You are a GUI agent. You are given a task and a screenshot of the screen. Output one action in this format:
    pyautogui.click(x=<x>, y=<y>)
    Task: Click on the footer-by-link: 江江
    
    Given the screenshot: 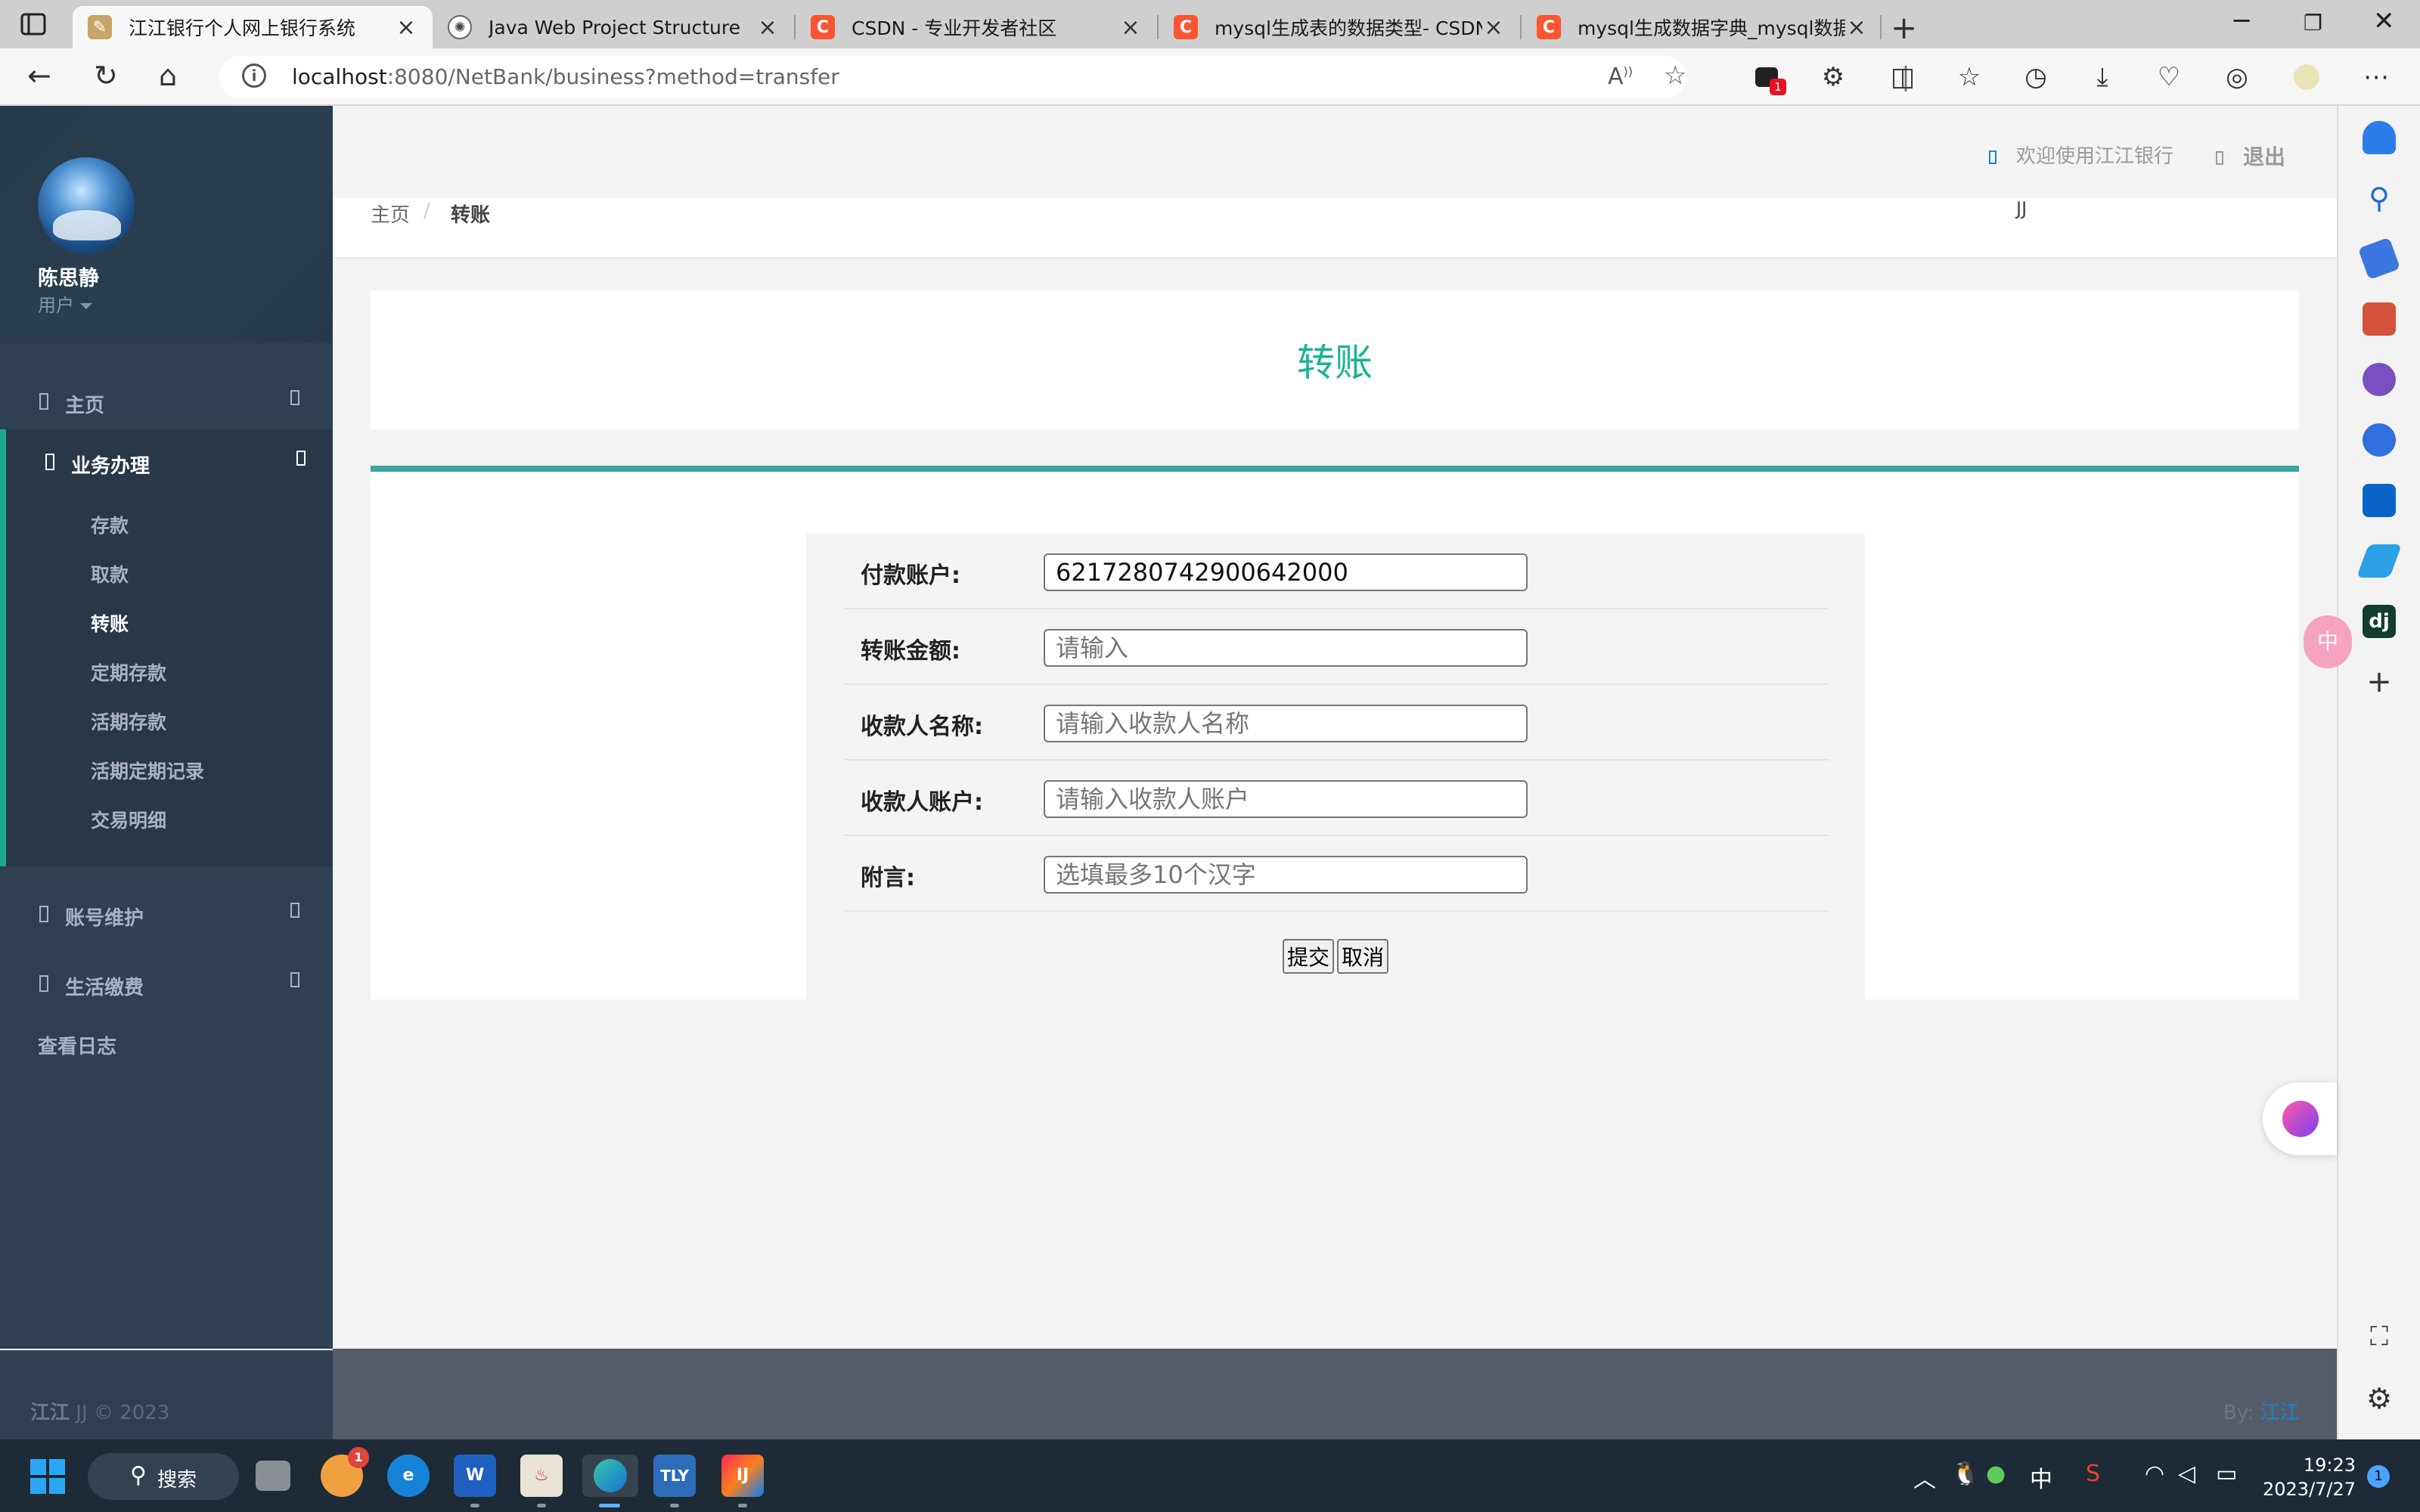 What is the action you would take?
    pyautogui.click(x=2279, y=1413)
    